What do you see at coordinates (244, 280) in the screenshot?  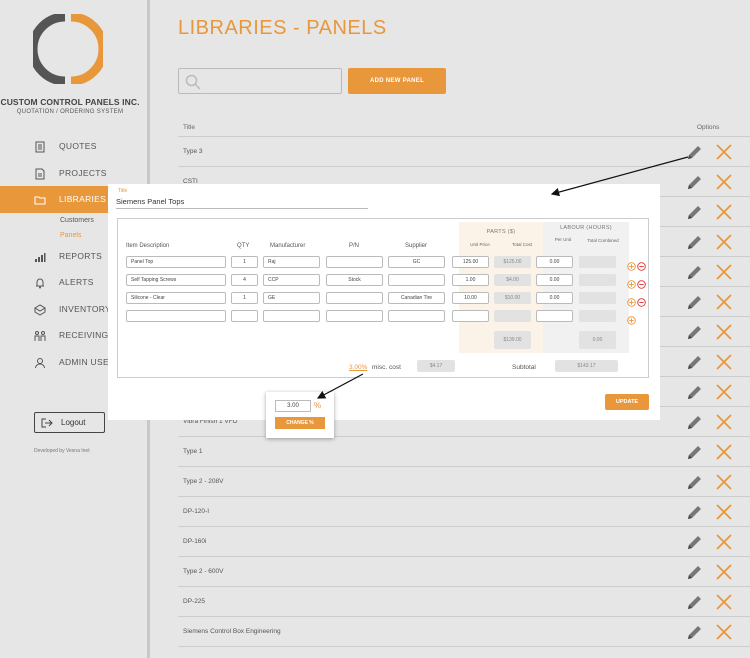 I see `item-qty-field: 4` at bounding box center [244, 280].